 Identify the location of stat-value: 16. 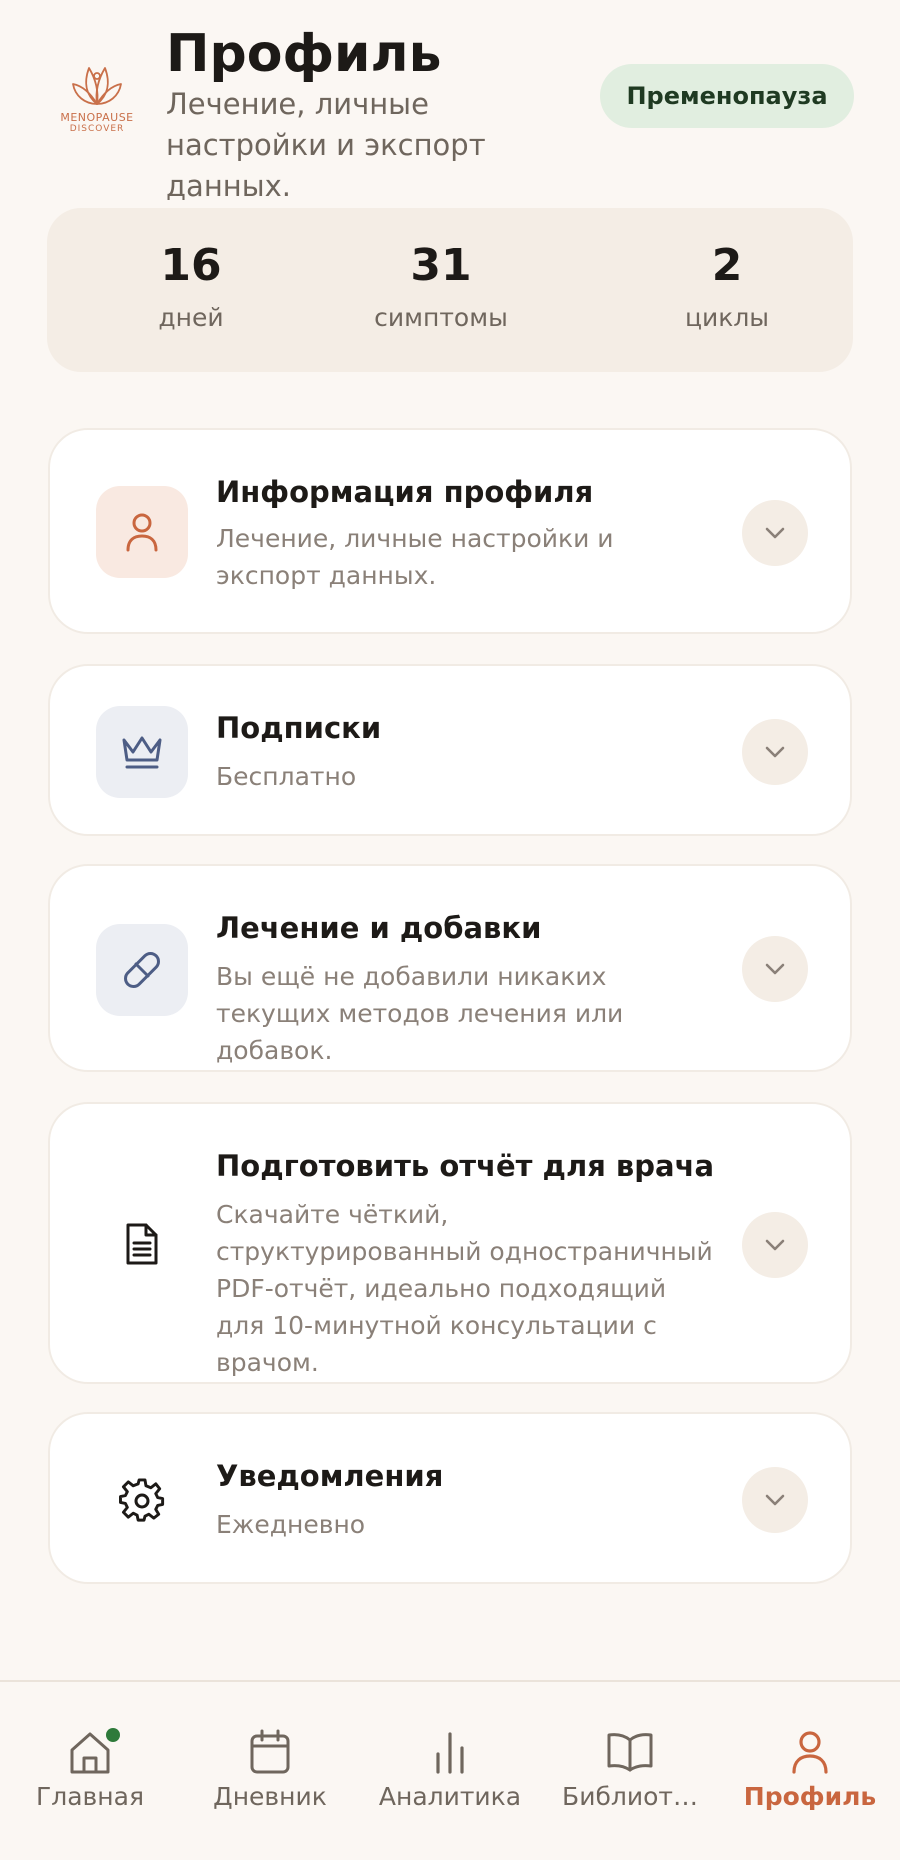
(191, 265).